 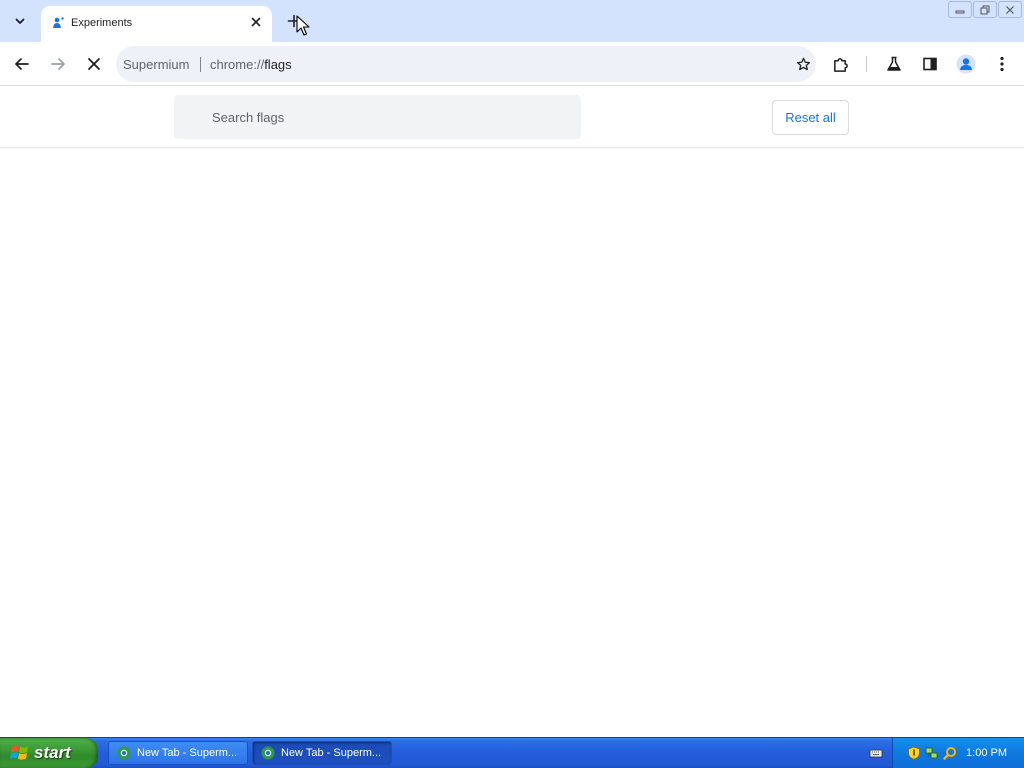 I want to click on forward-arrow-icon, so click(x=58, y=64).